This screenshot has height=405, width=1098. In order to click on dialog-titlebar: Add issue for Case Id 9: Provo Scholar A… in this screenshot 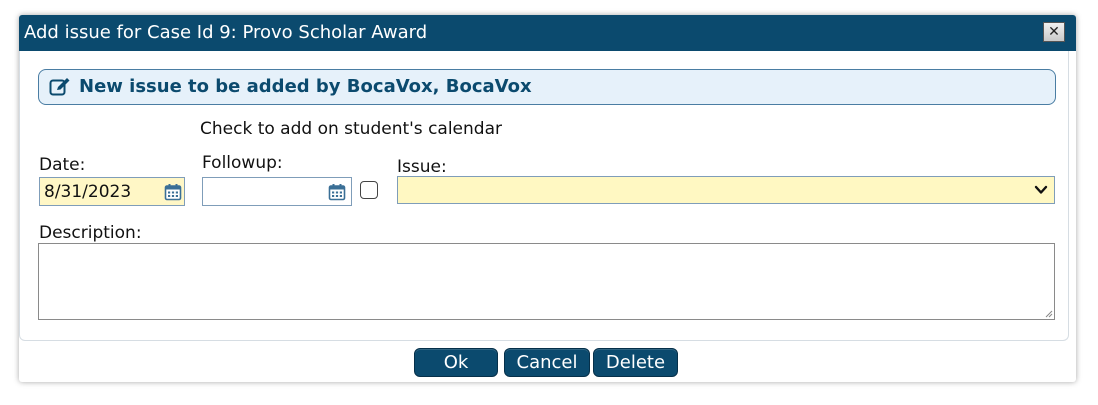, I will do `click(547, 33)`.